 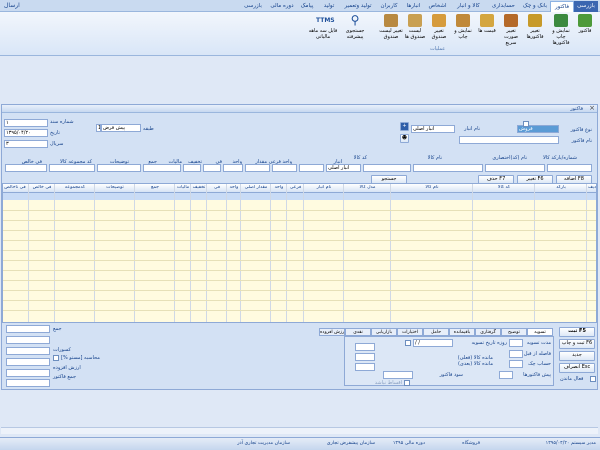 I want to click on cashbox-list-button: لیست صندوق ها, so click(x=415, y=27).